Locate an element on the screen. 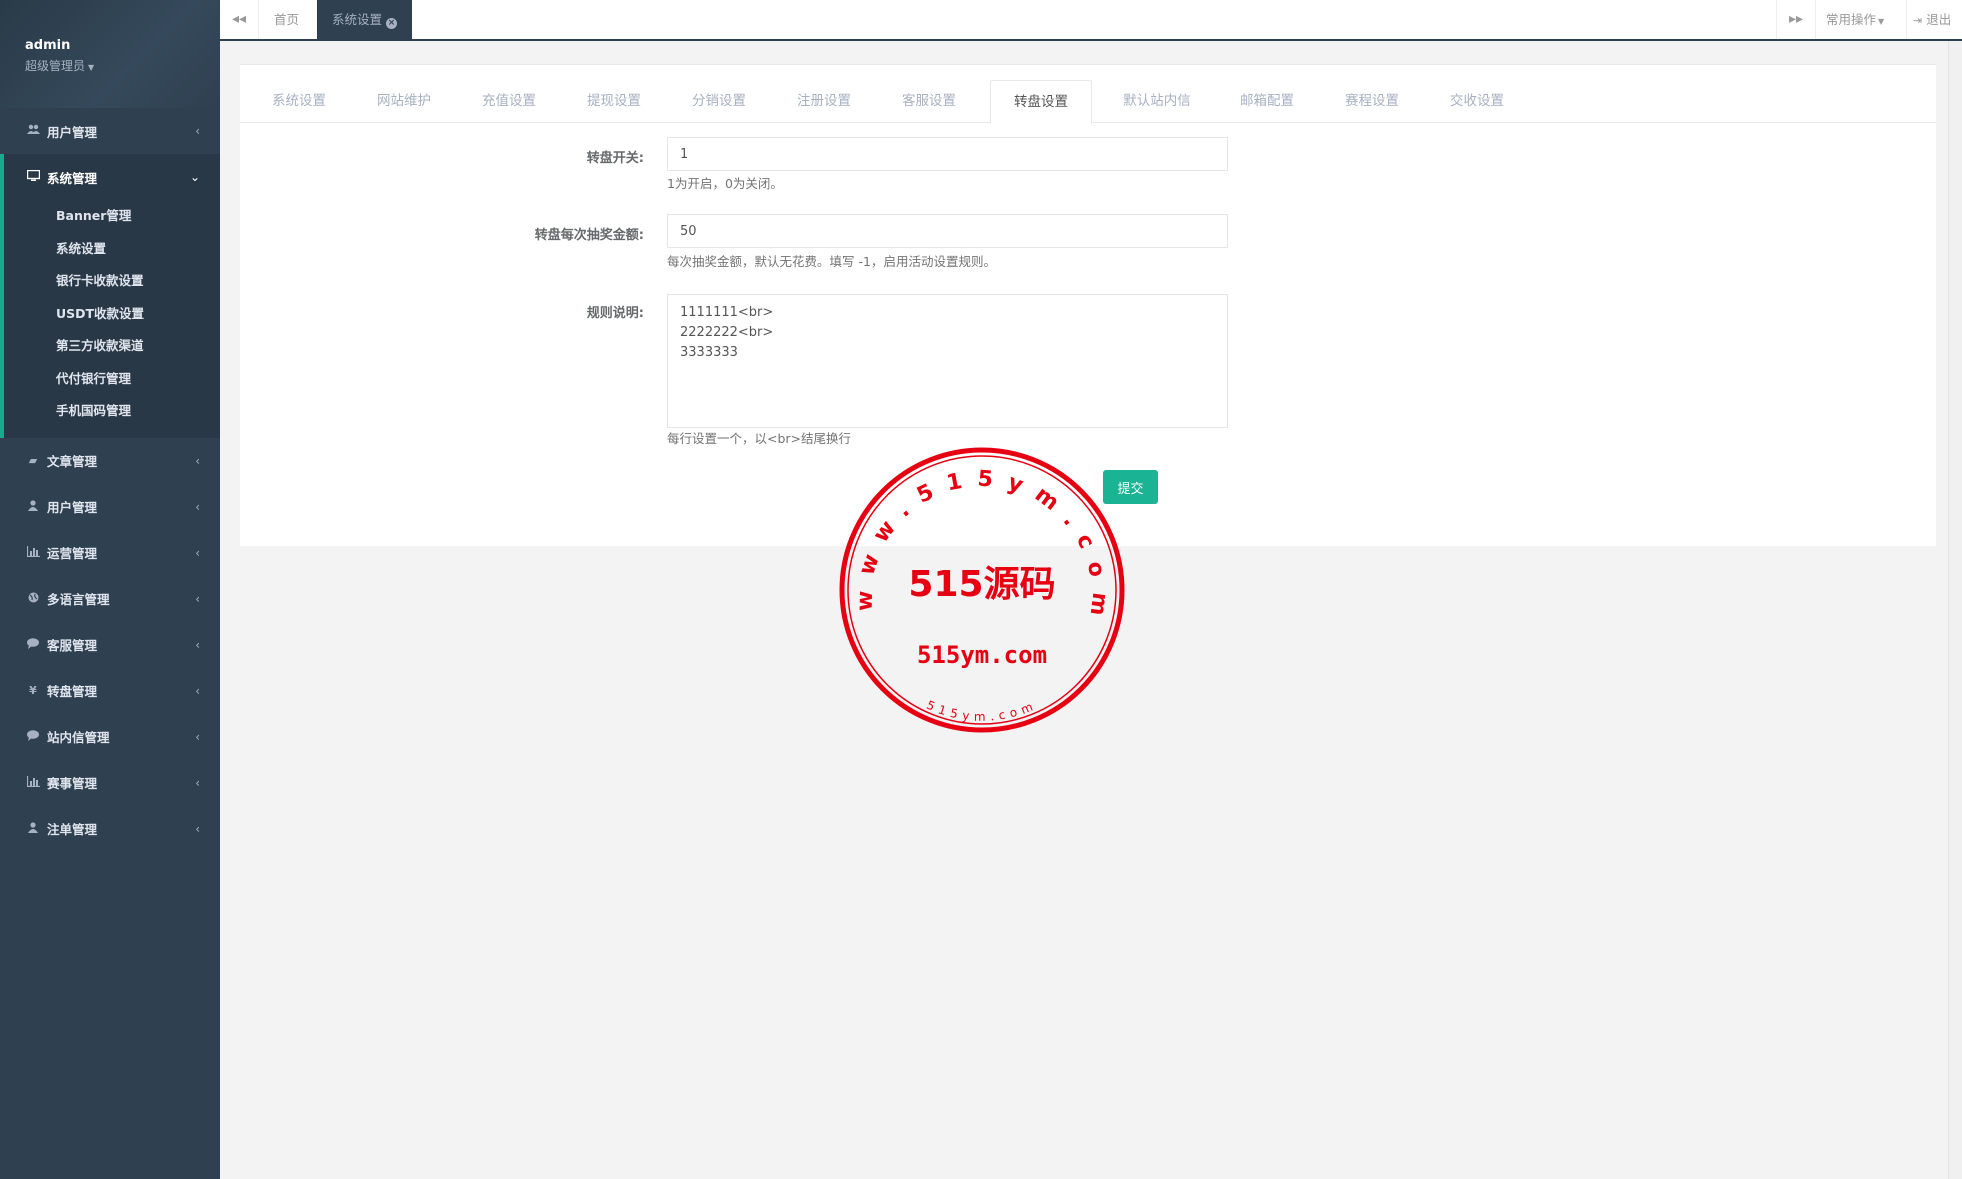 The image size is (1962, 1179). tab-home: 首页 is located at coordinates (286, 19).